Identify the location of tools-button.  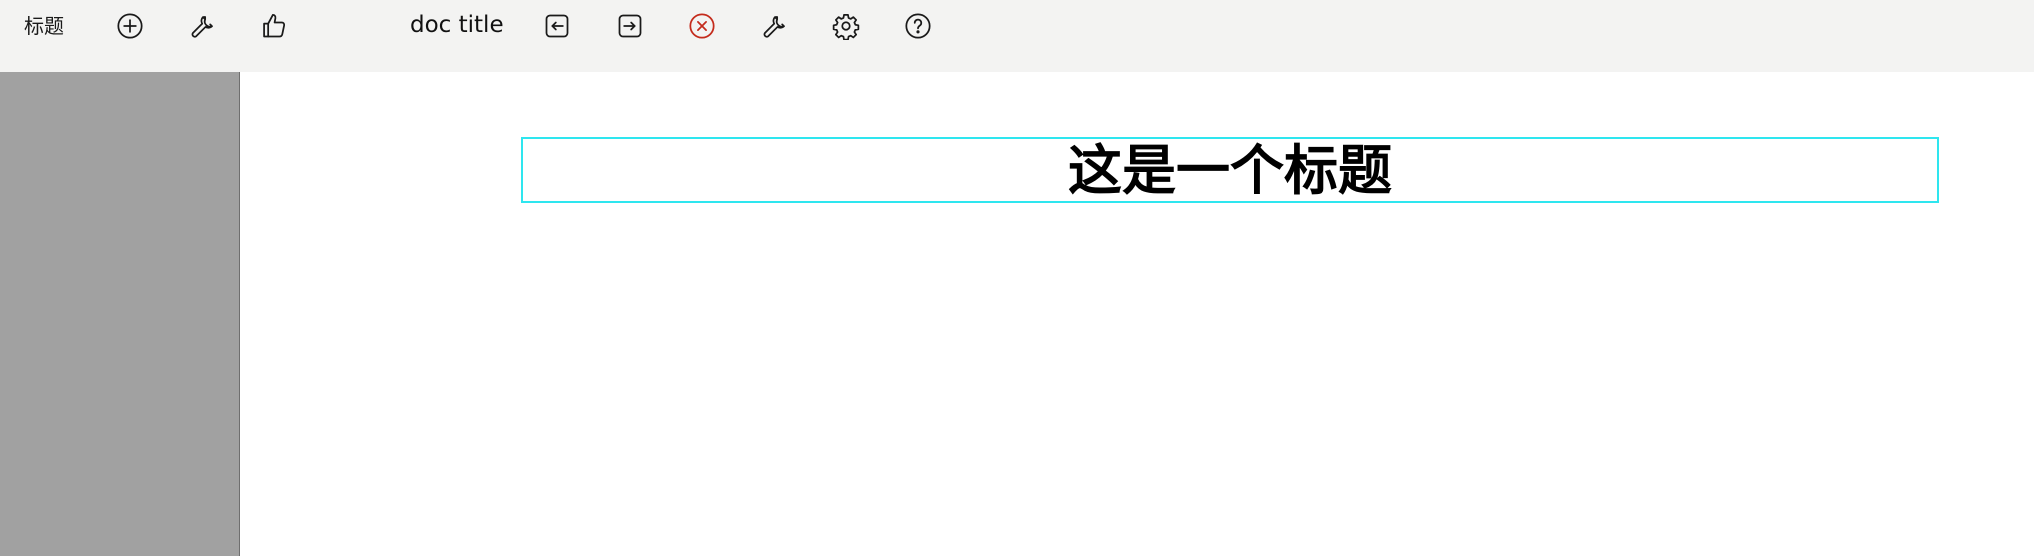
(202, 26).